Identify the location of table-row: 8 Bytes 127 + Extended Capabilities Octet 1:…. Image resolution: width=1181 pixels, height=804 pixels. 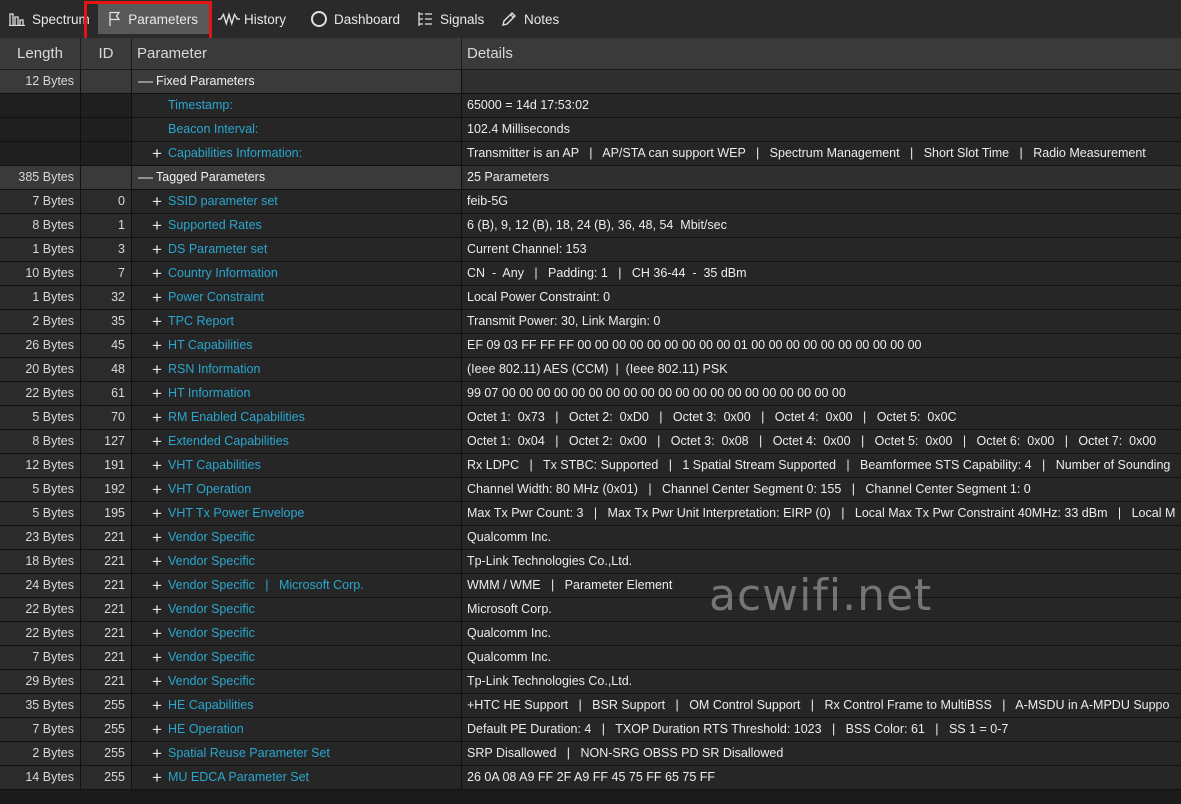
(590, 442).